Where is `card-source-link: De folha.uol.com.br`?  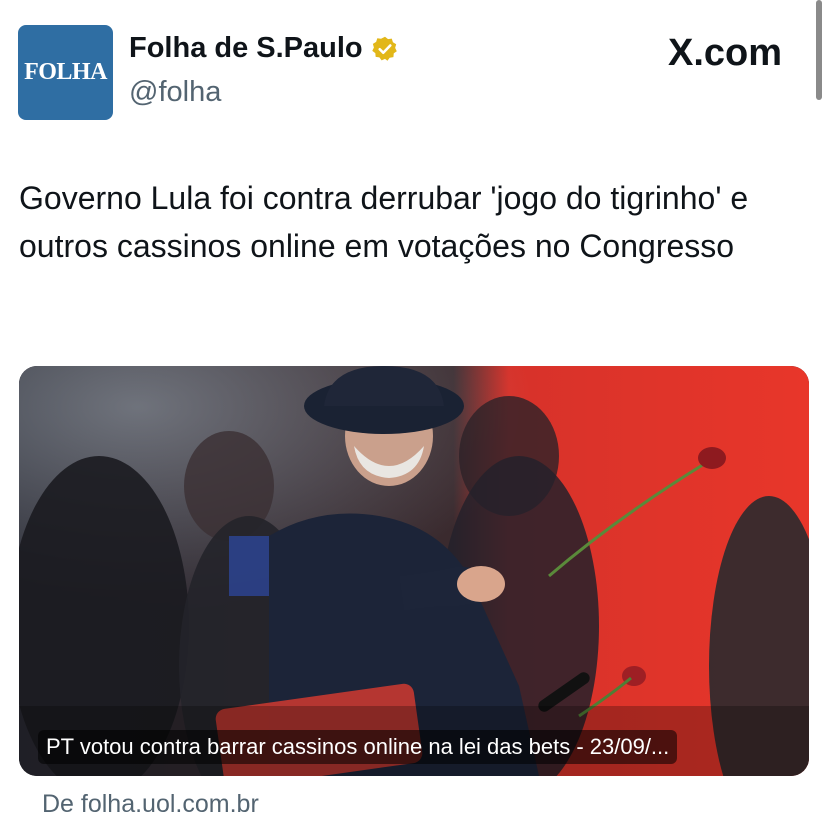 card-source-link: De folha.uol.com.br is located at coordinates (150, 804).